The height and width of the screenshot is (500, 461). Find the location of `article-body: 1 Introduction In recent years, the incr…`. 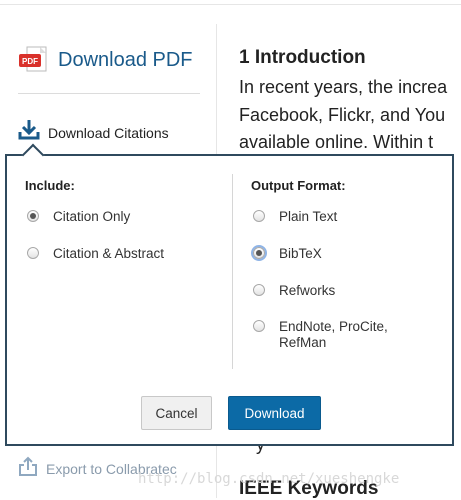

article-body: 1 Introduction In recent years, the incr… is located at coordinates (350, 101).